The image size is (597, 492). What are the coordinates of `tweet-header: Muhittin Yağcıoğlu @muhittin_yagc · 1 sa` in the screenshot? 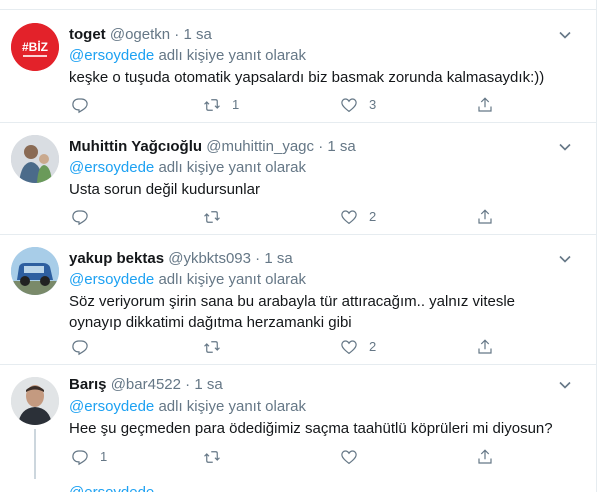 It's located at (212, 147).